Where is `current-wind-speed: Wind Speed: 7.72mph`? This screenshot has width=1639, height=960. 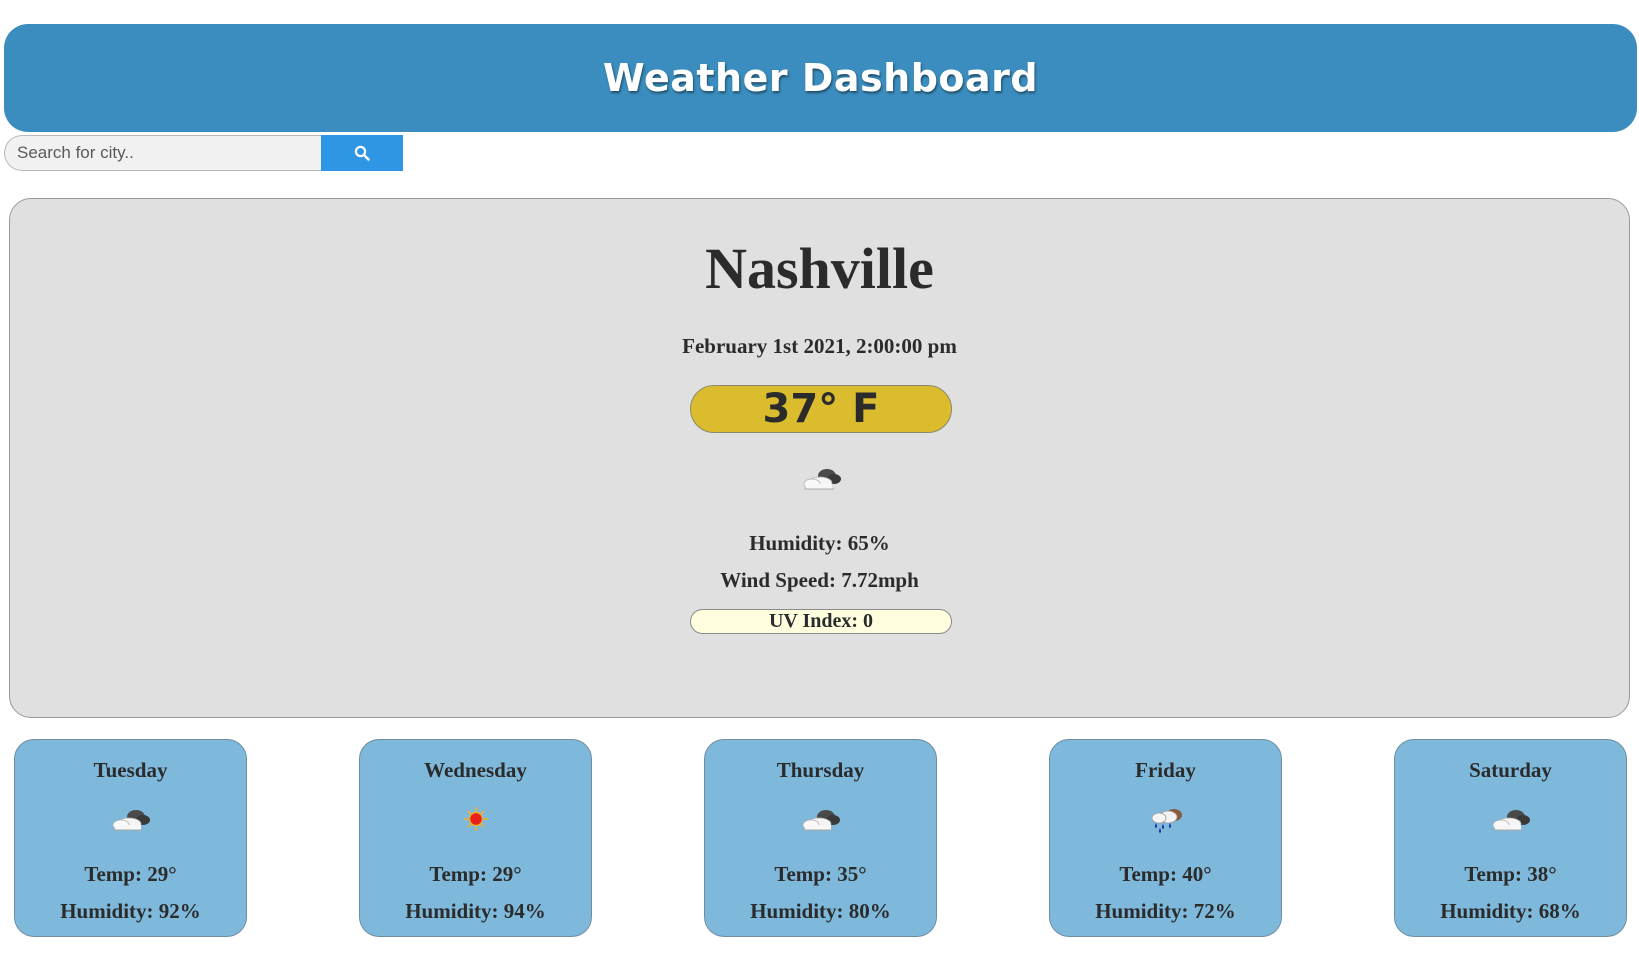
current-wind-speed: Wind Speed: 7.72mph is located at coordinates (819, 580).